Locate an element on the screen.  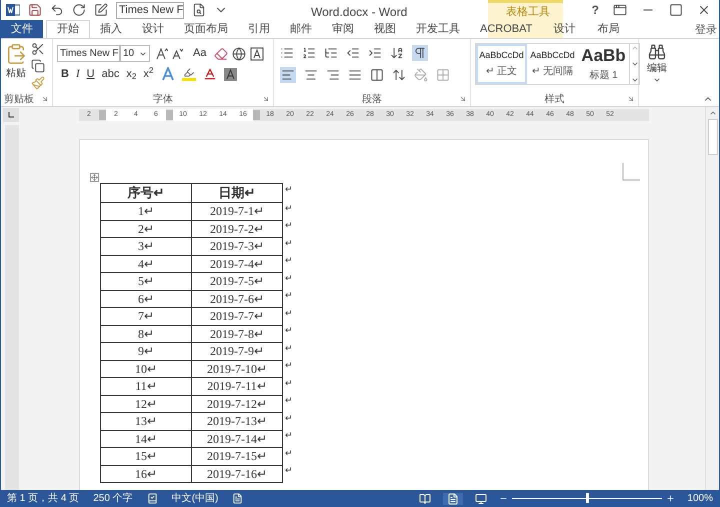
ribbon-tab: 引用 is located at coordinates (259, 29).